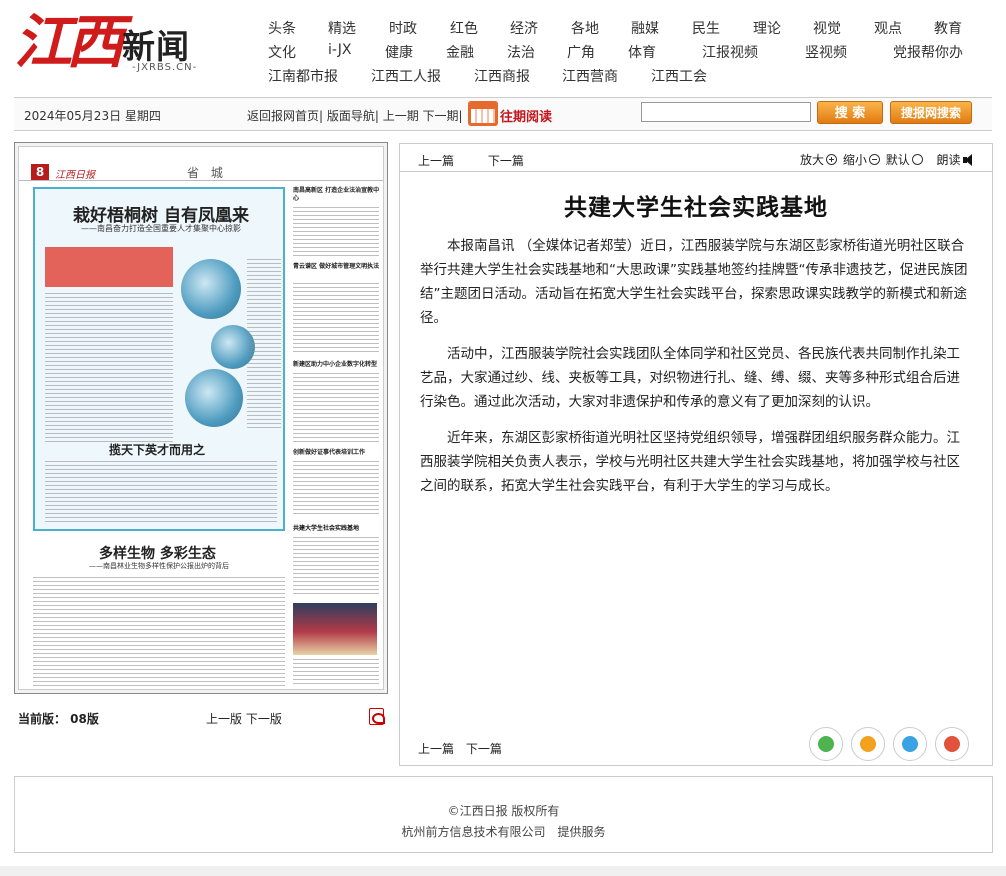  Describe the element at coordinates (471, 160) in the screenshot. I see `article-prev-next-top: 上一篇 下一篇` at that location.